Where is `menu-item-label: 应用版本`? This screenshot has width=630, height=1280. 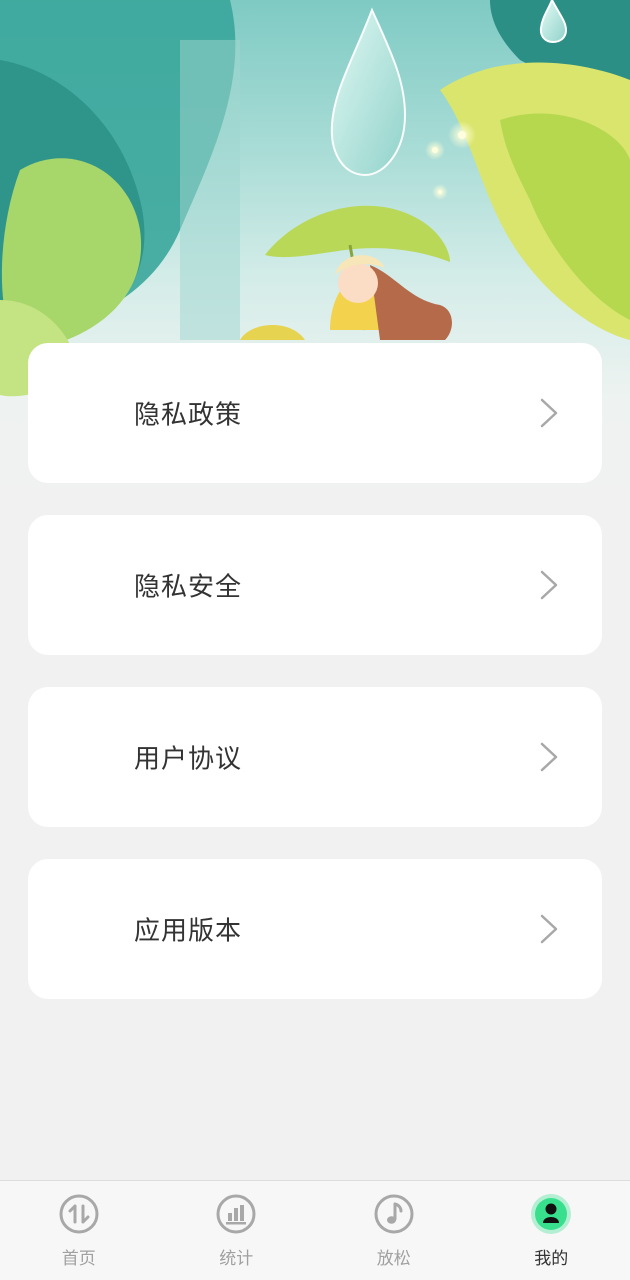
menu-item-label: 应用版本 is located at coordinates (188, 931).